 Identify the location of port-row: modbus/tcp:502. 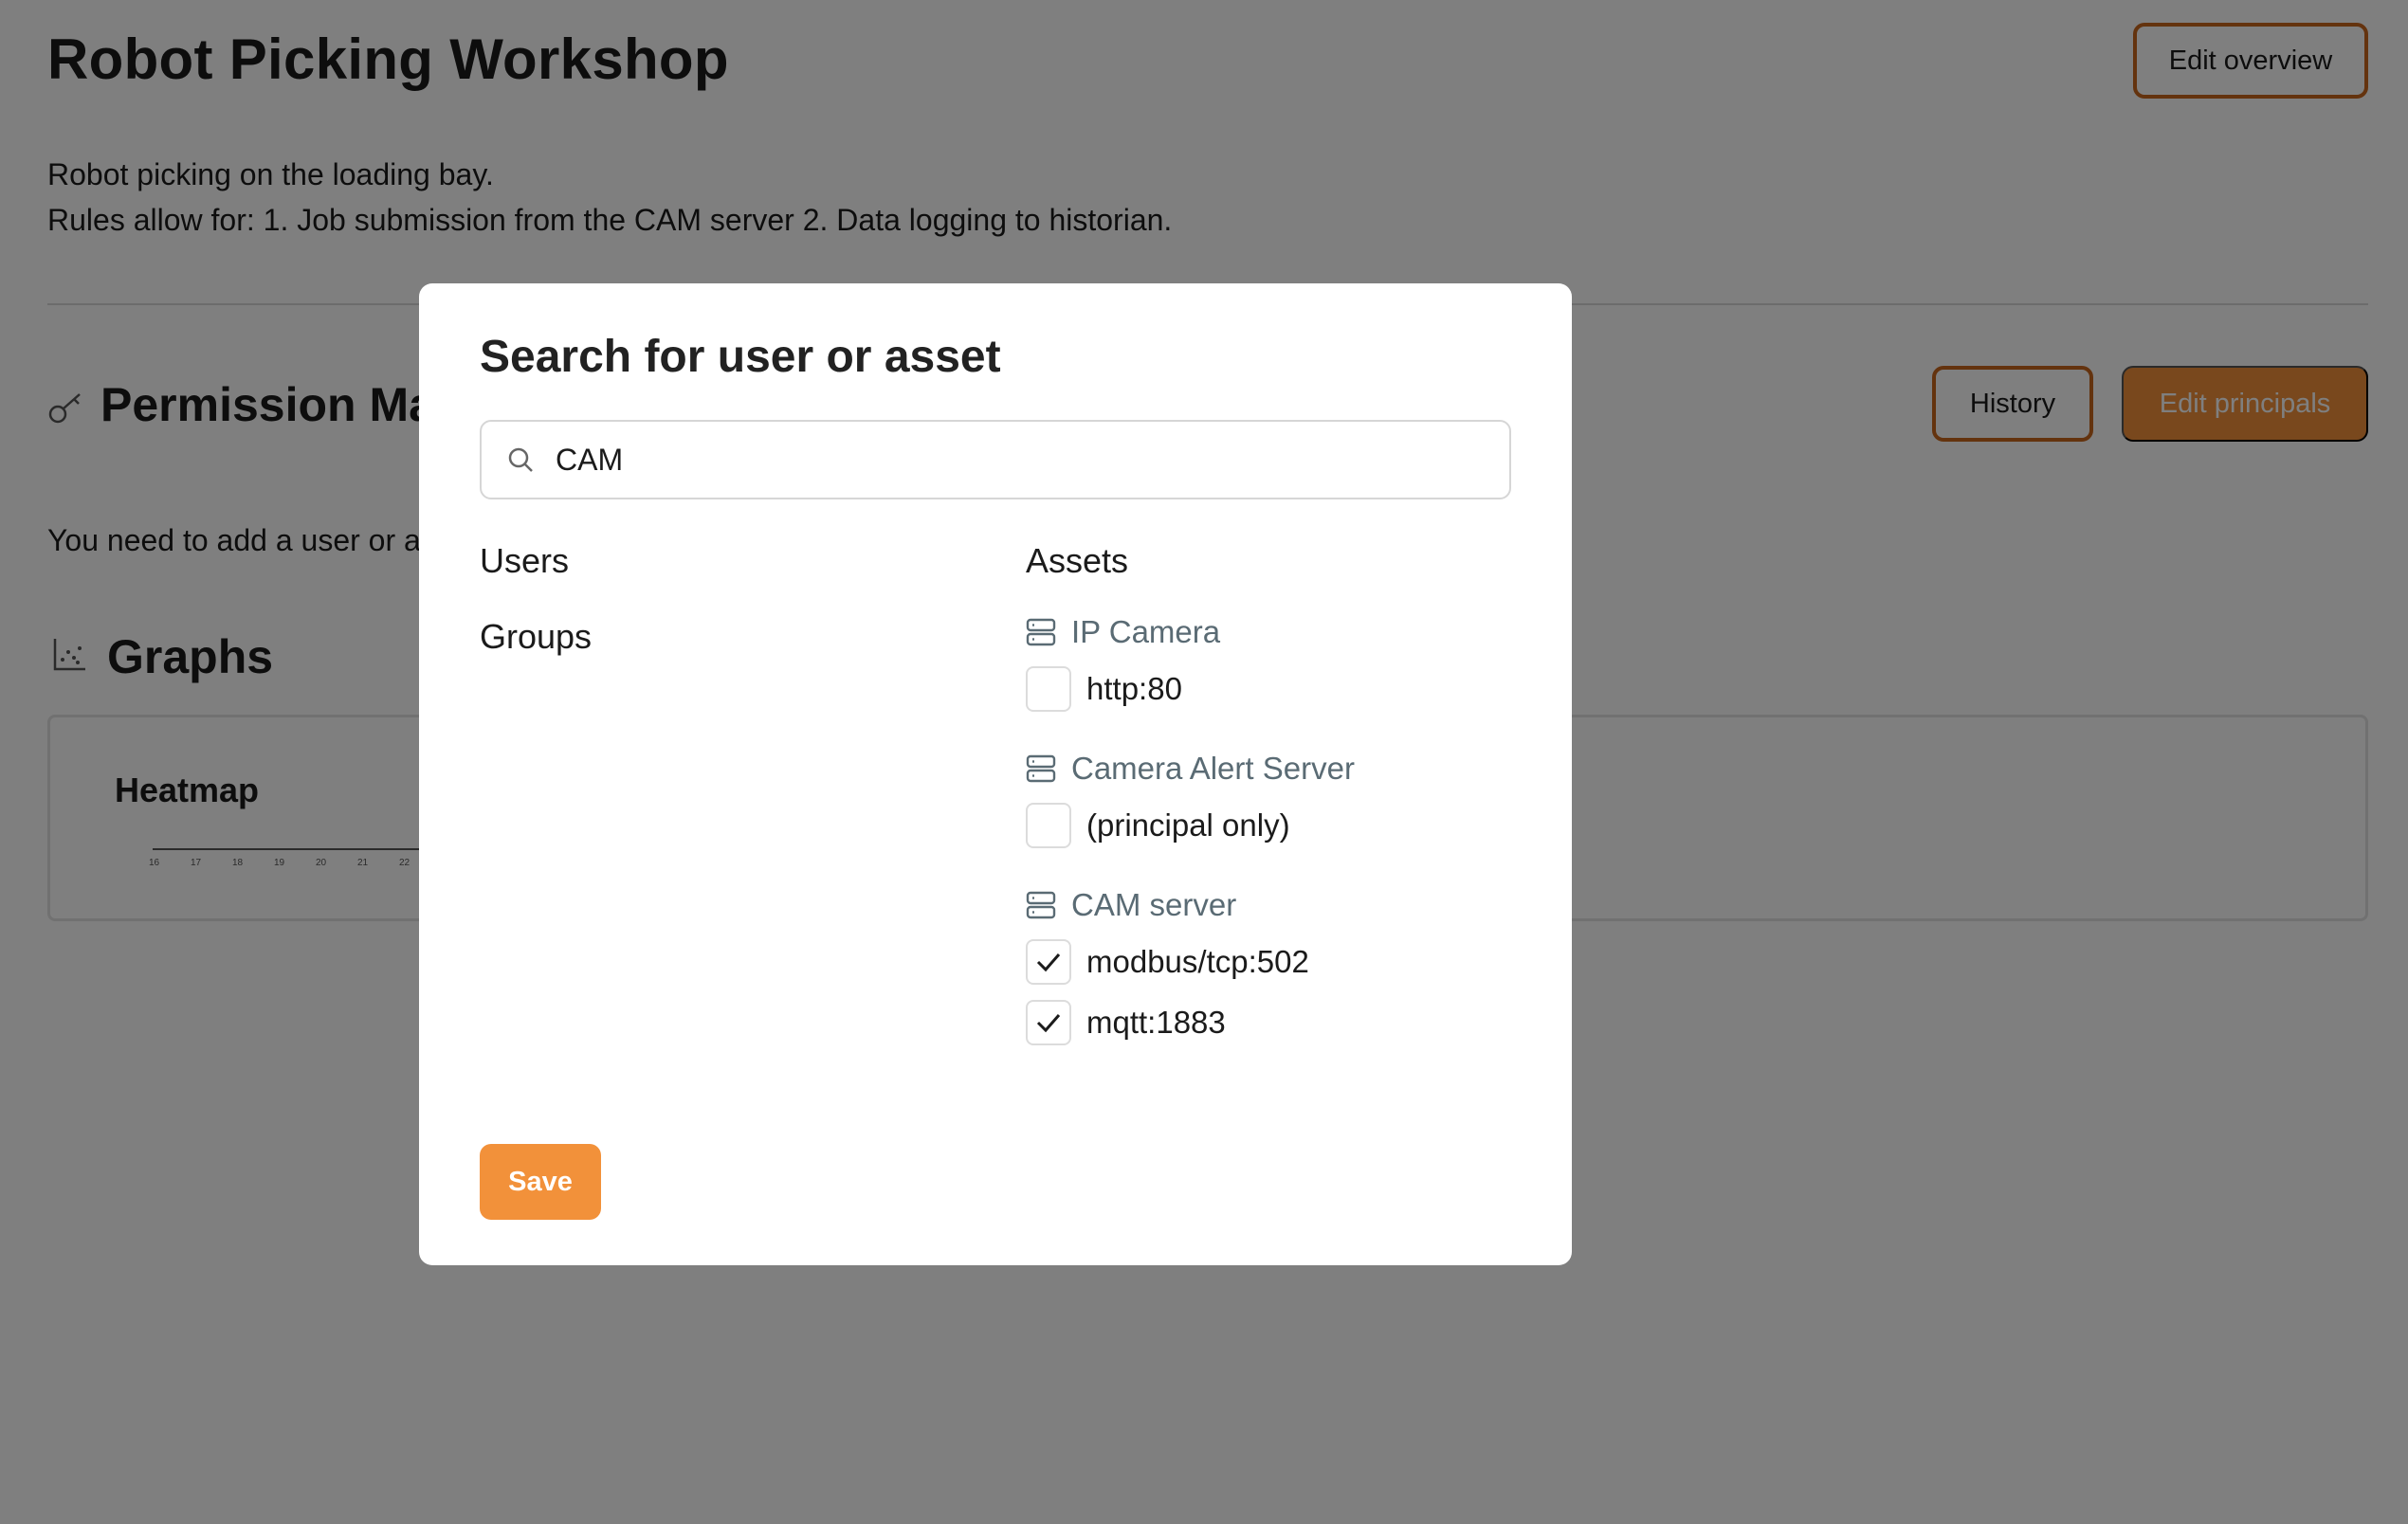
(1167, 962).